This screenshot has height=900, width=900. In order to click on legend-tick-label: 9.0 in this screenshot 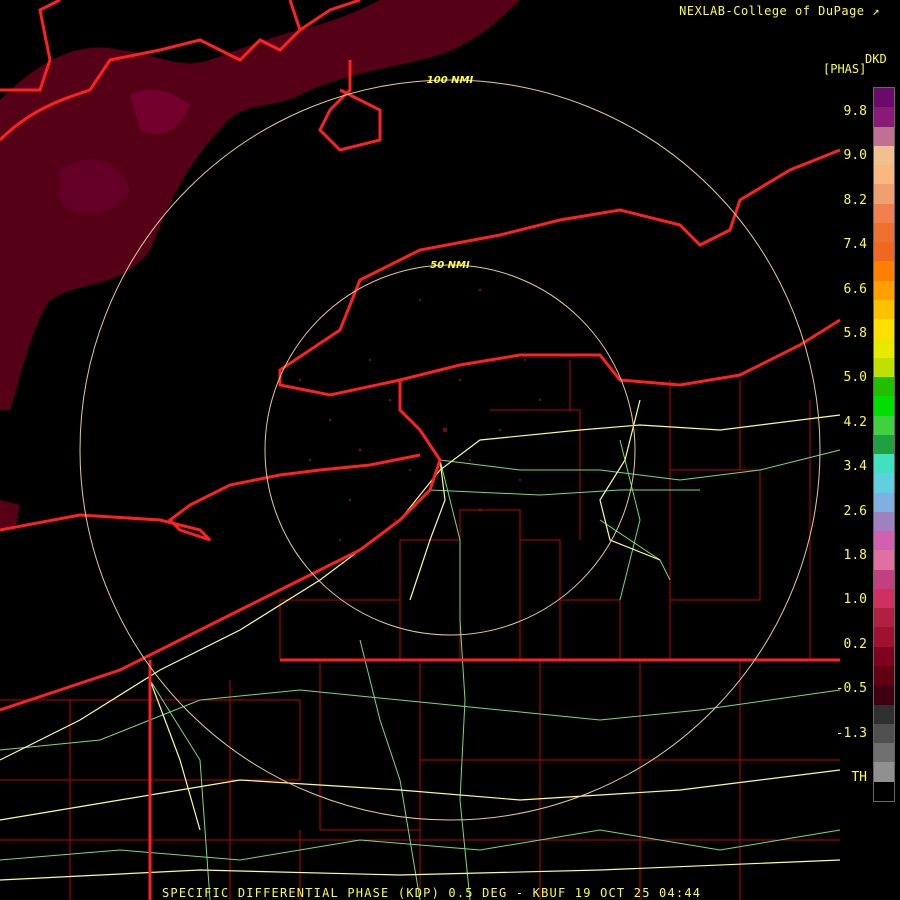, I will do `click(855, 156)`.